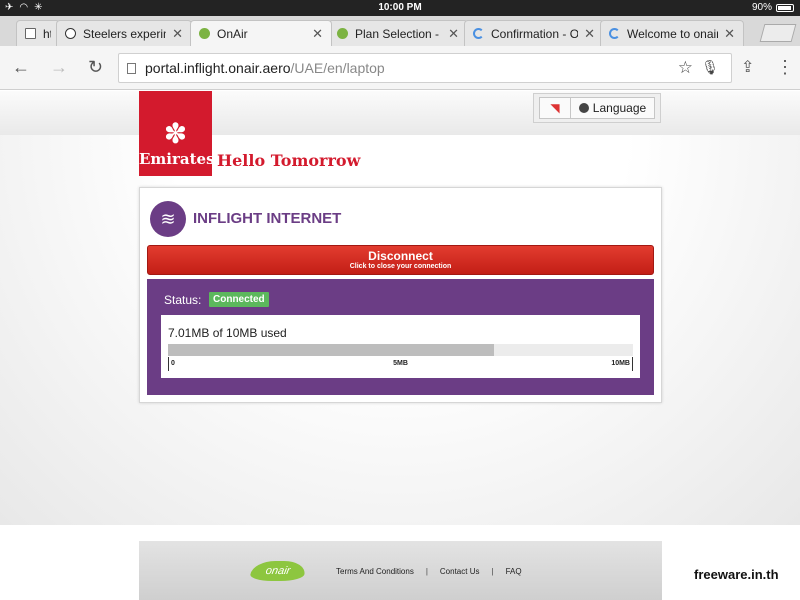  I want to click on tagline: Hello Tomorrow, so click(289, 160).